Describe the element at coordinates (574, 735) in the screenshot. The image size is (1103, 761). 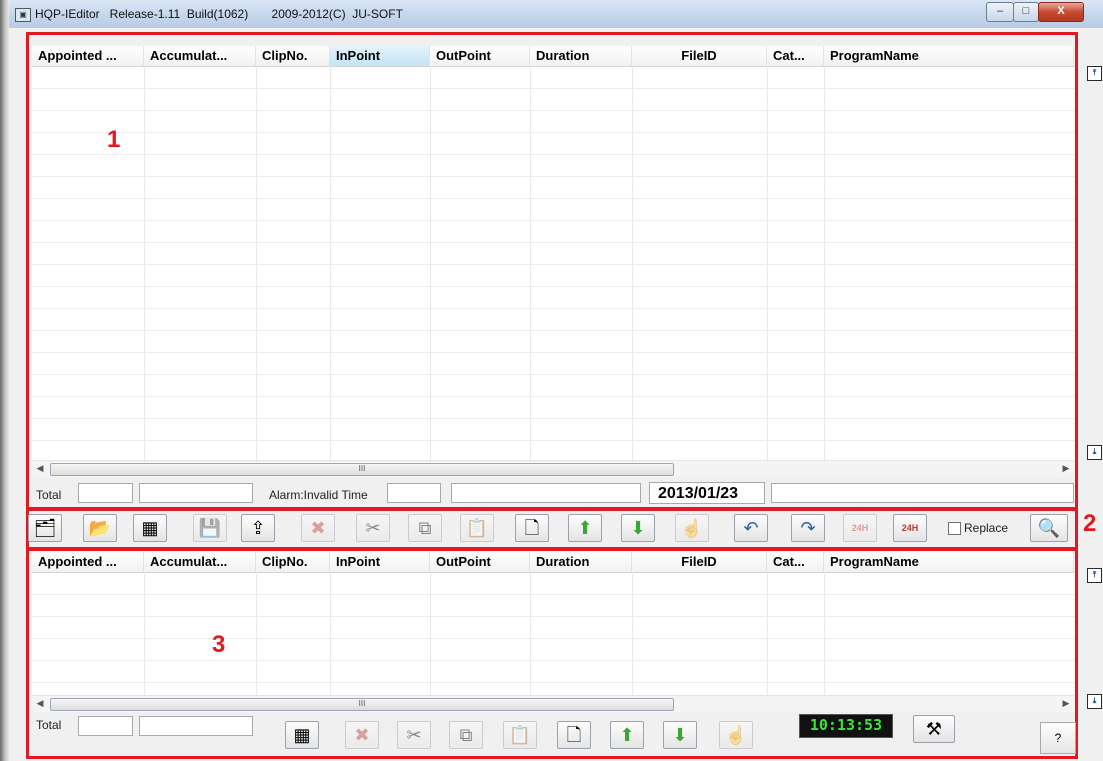
I see `bottom-new-button: 🗋` at that location.